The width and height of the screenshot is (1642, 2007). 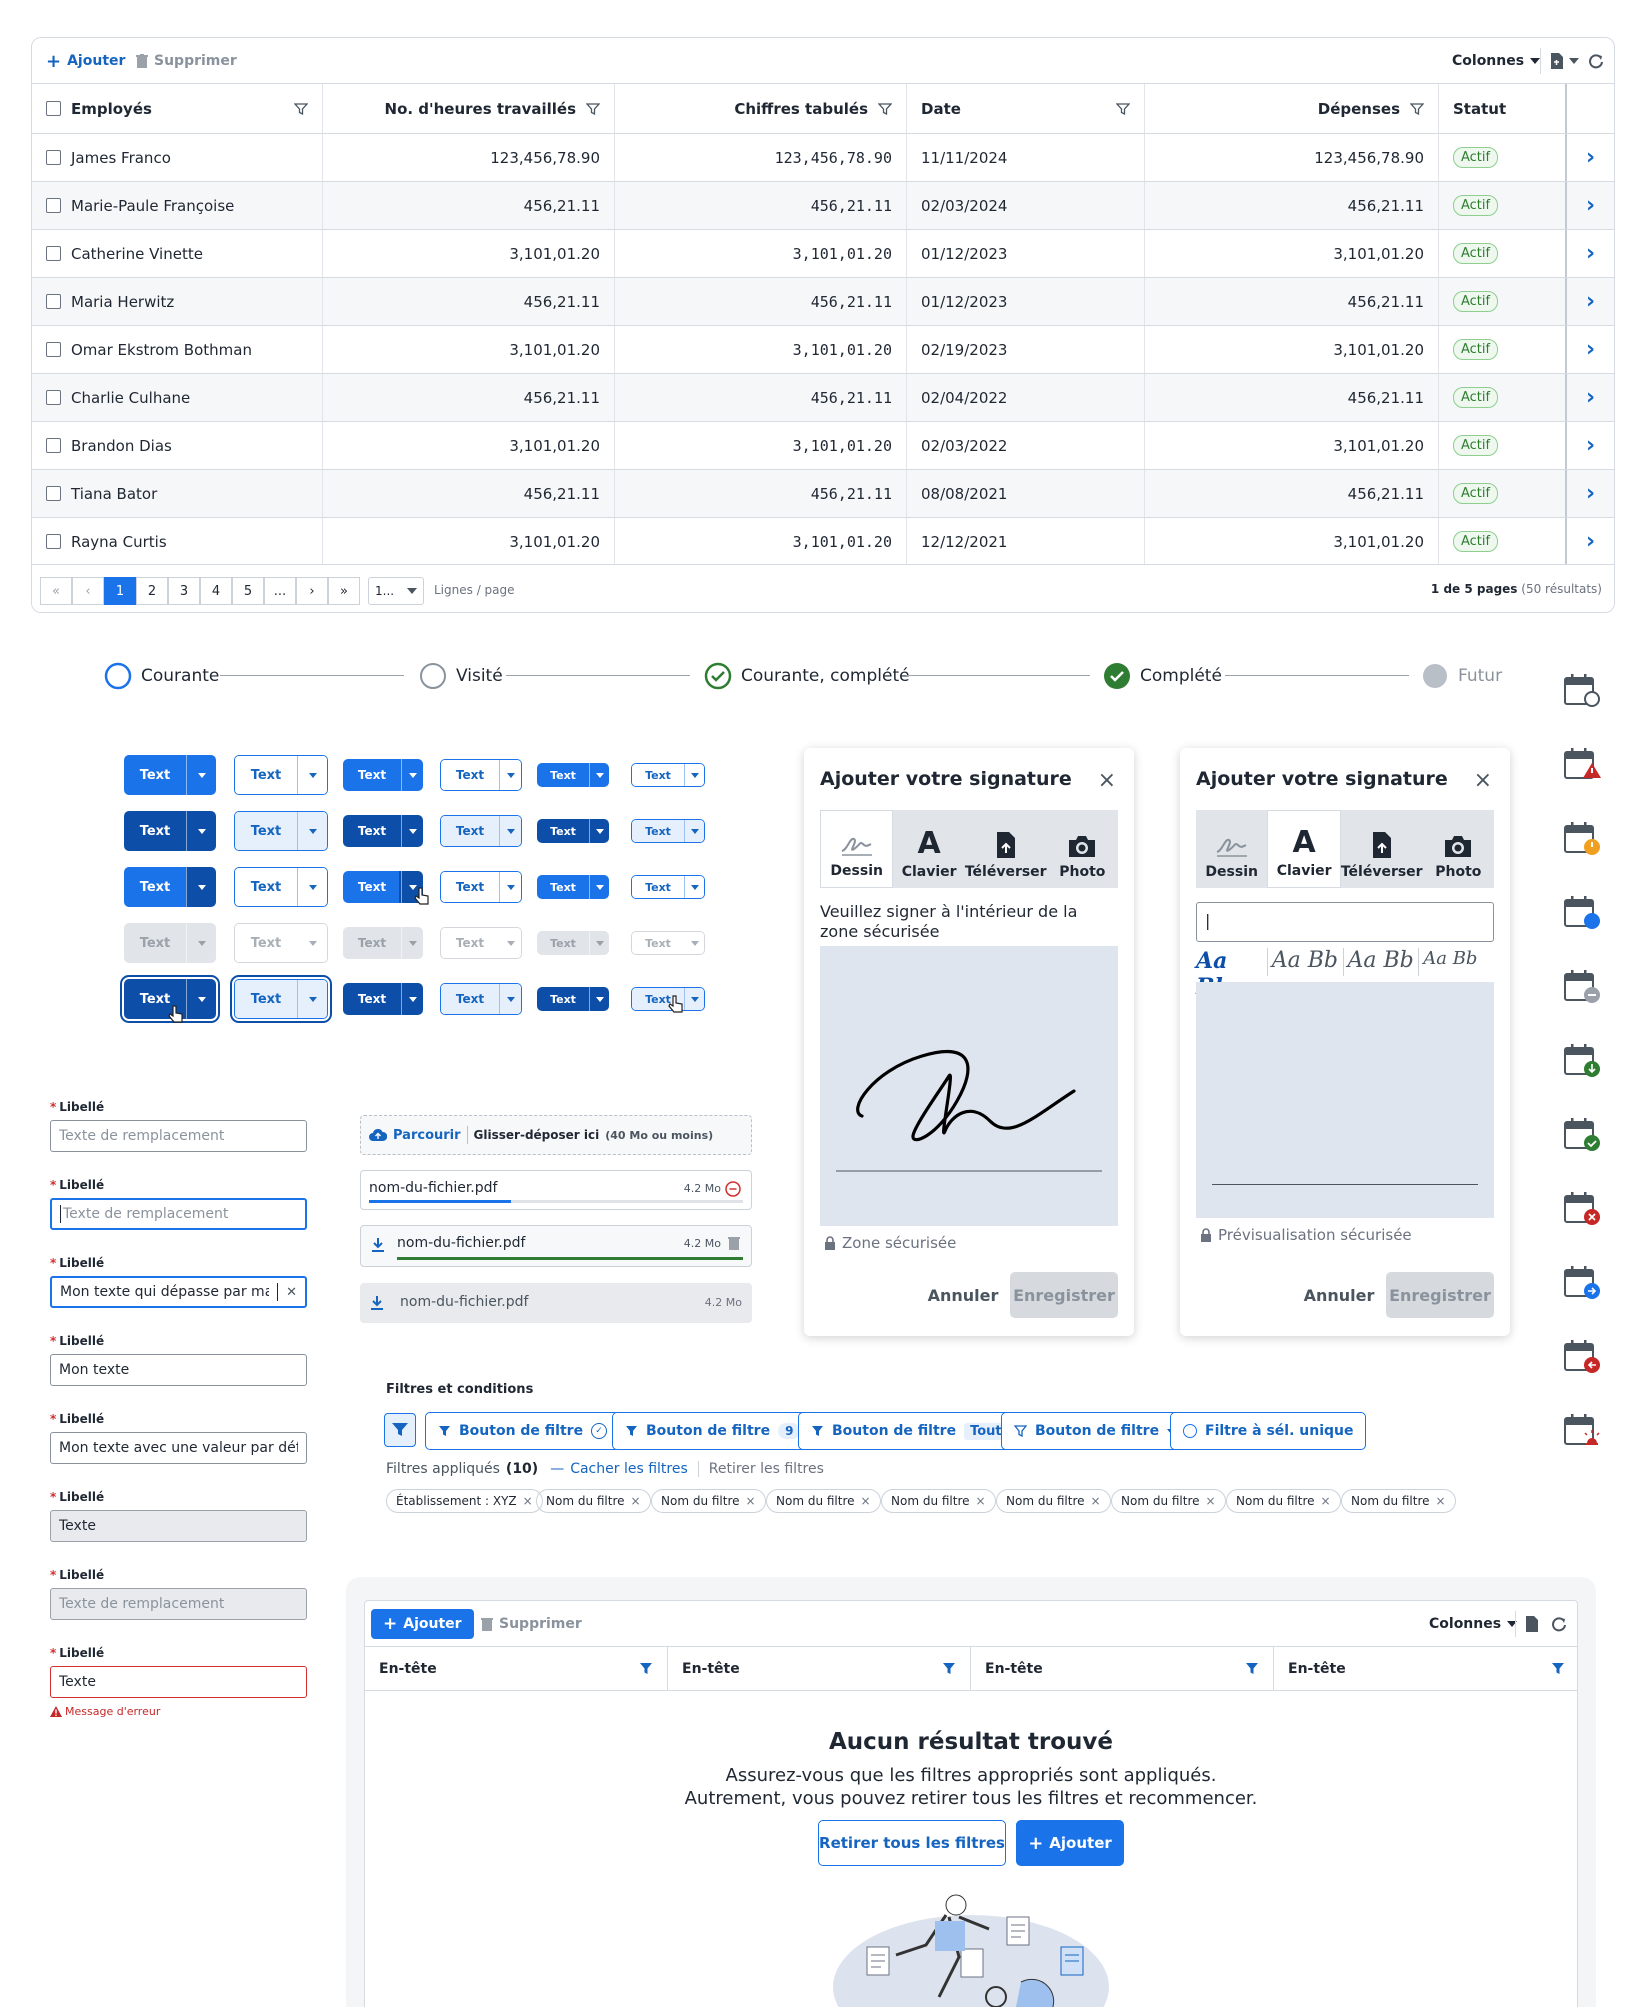 What do you see at coordinates (929, 849) in the screenshot?
I see `tab-keyboard: A Clavier` at bounding box center [929, 849].